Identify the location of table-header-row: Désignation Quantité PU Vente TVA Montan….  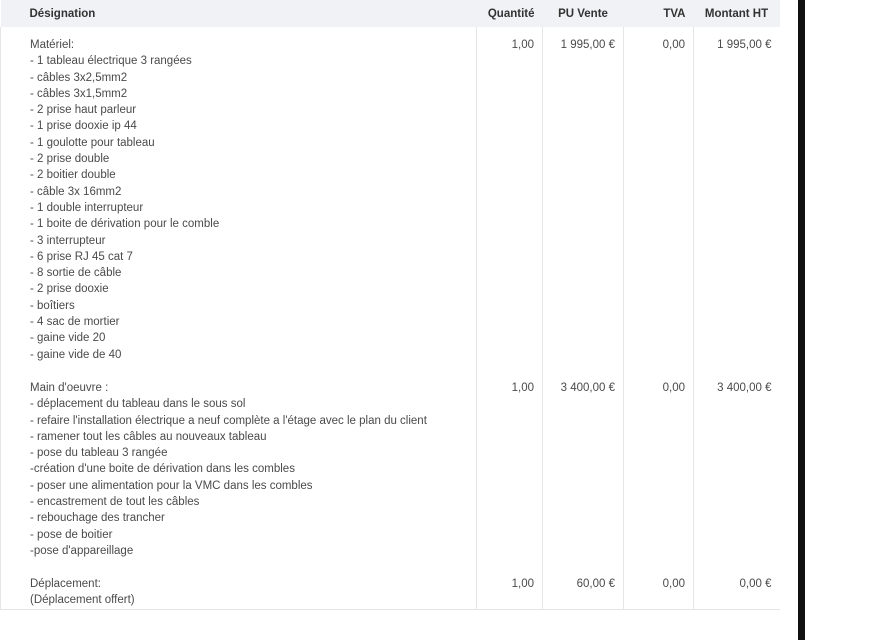
(390, 13).